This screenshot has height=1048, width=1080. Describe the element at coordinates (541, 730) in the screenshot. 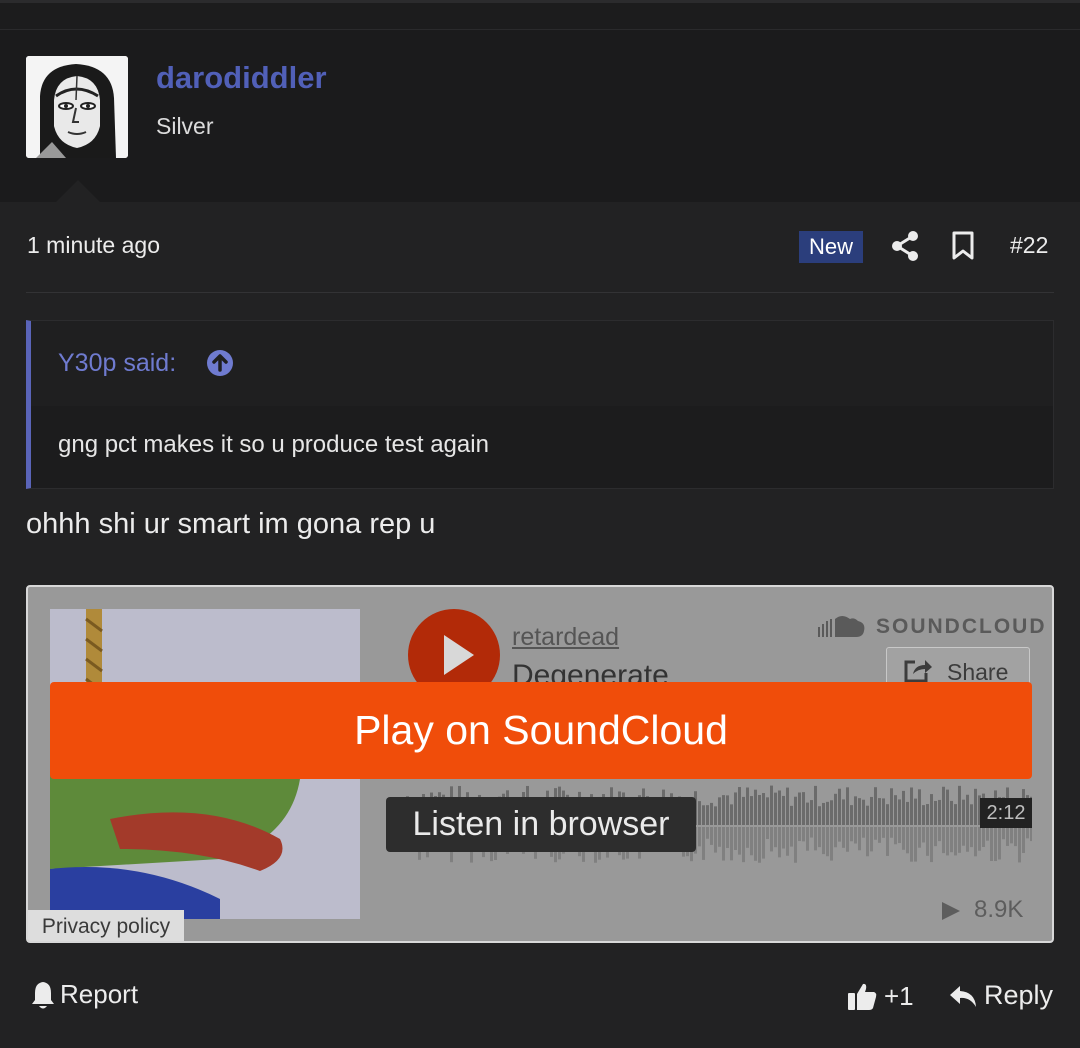

I see `play-on-soundcloud-button: Play on SoundCloud` at that location.